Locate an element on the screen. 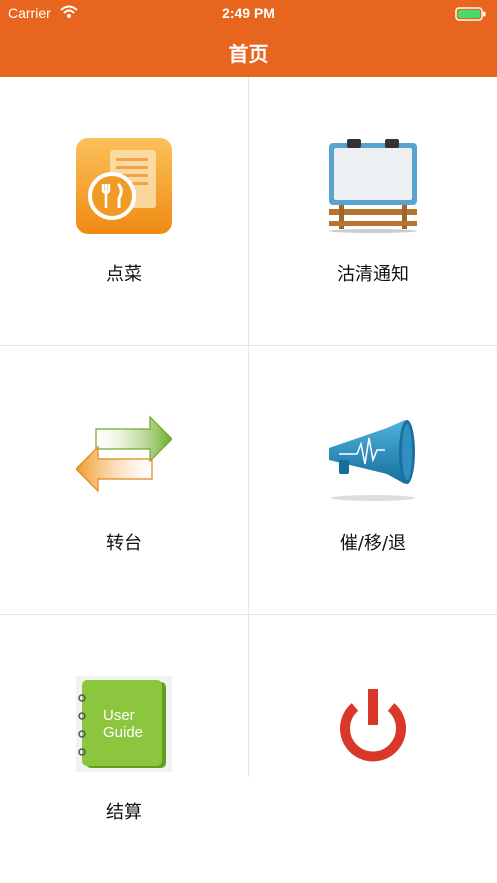 This screenshot has height=883, width=497. power-icon is located at coordinates (373, 727).